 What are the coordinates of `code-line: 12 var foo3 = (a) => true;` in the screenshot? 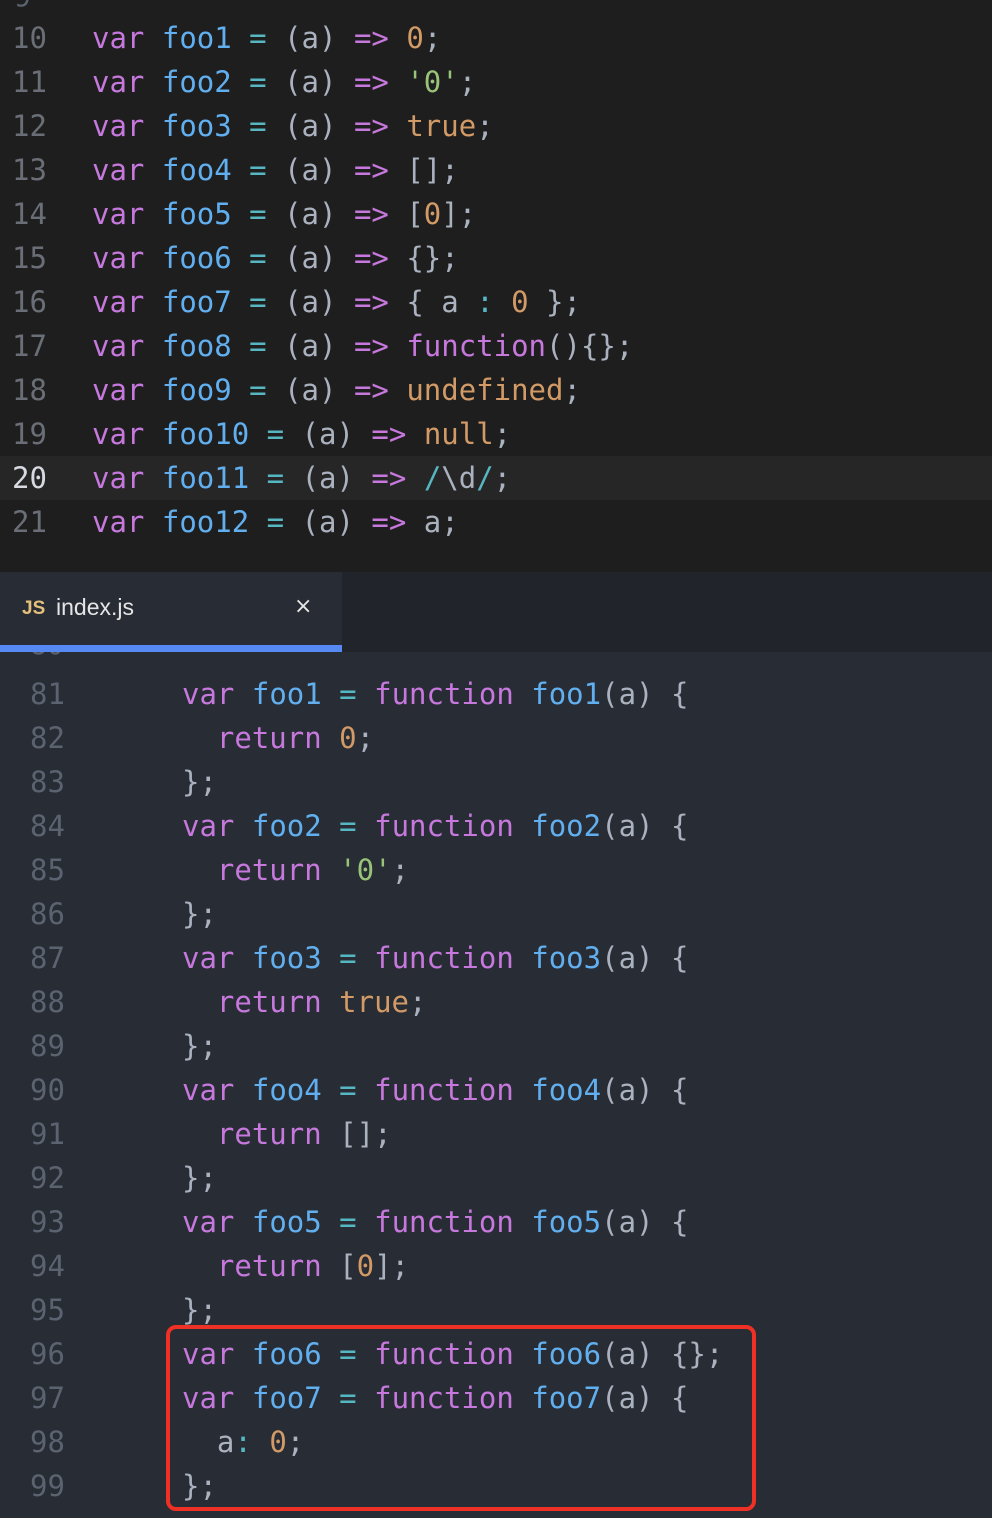 It's located at (496, 126).